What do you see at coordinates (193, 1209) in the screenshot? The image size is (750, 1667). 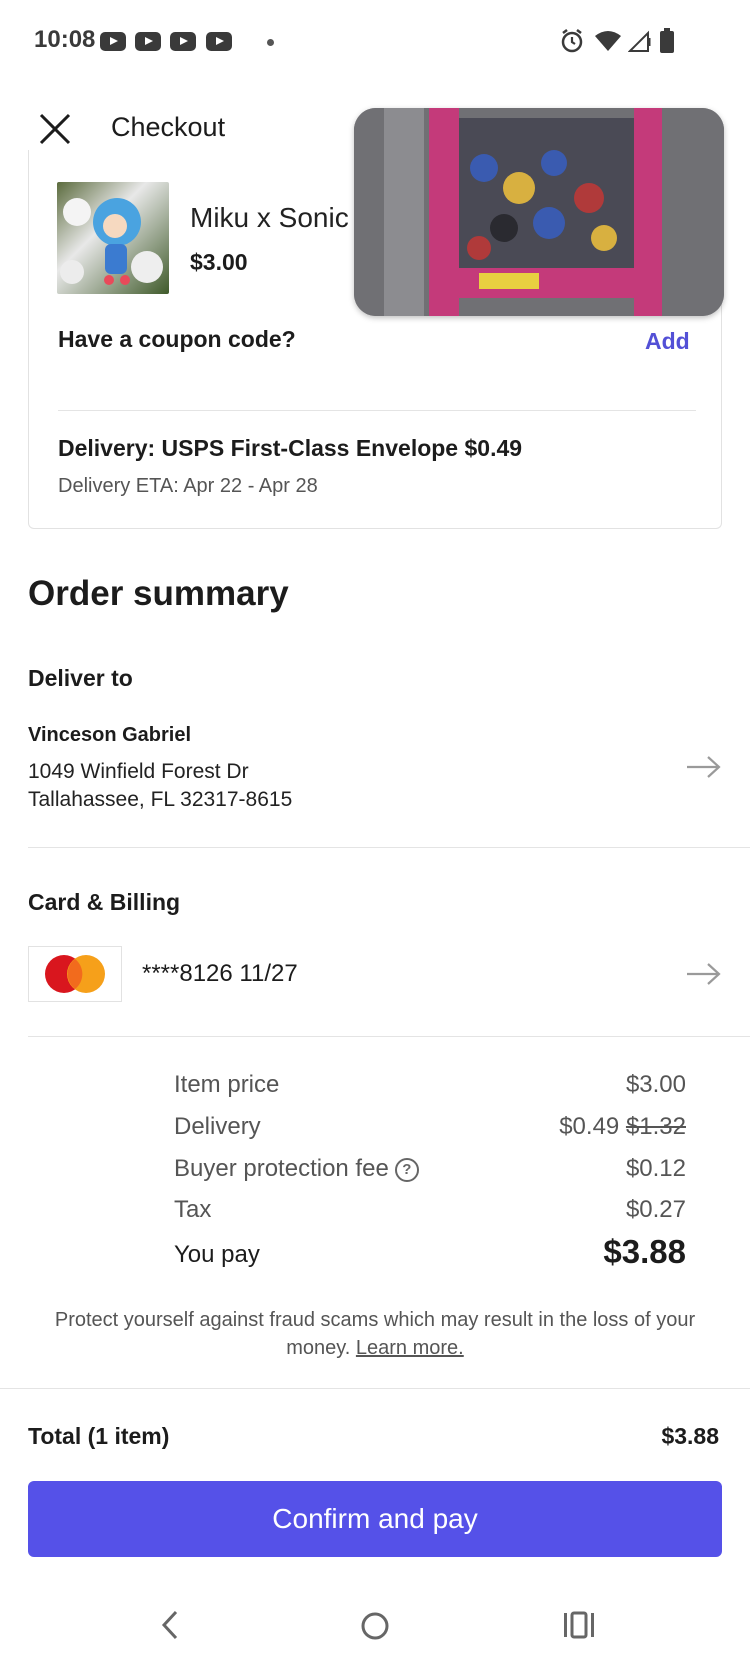 I see `tax-label: Tax` at bounding box center [193, 1209].